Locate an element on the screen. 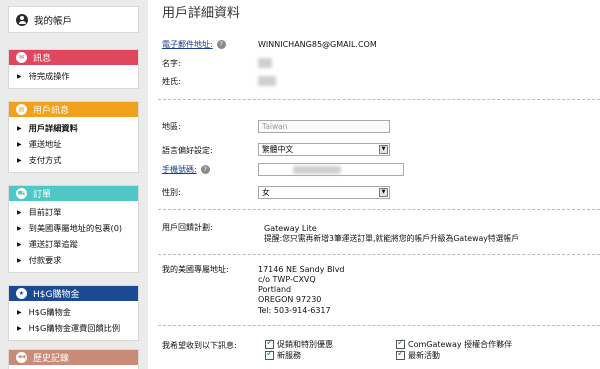  checkbox-new-services: 新服務 is located at coordinates (283, 355).